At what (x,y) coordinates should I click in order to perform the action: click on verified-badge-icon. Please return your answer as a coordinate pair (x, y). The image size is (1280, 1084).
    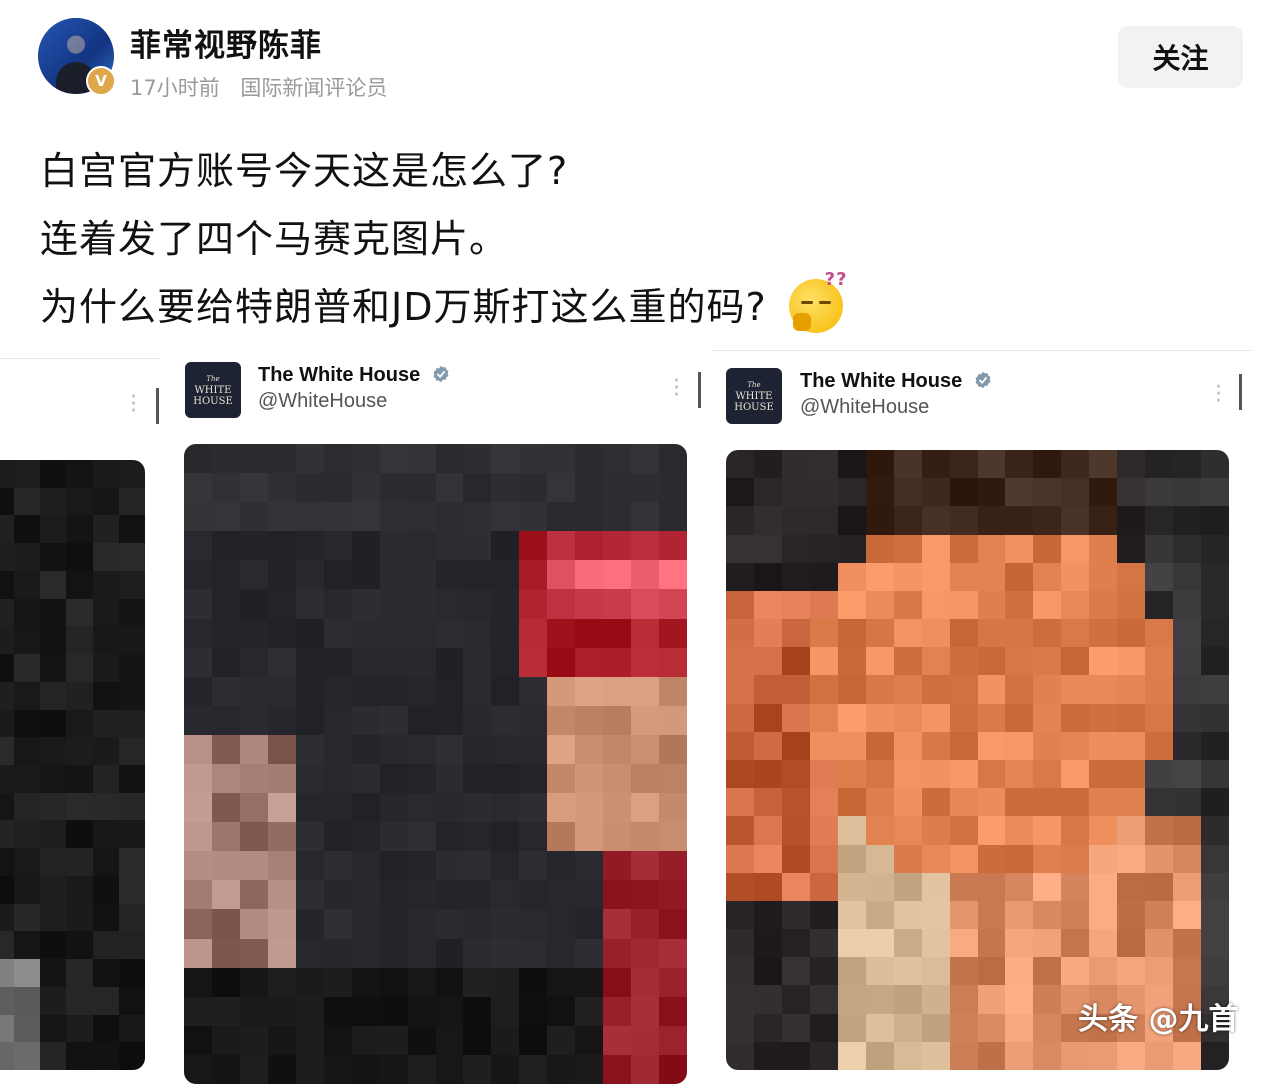
    Looking at the image, I should click on (441, 374).